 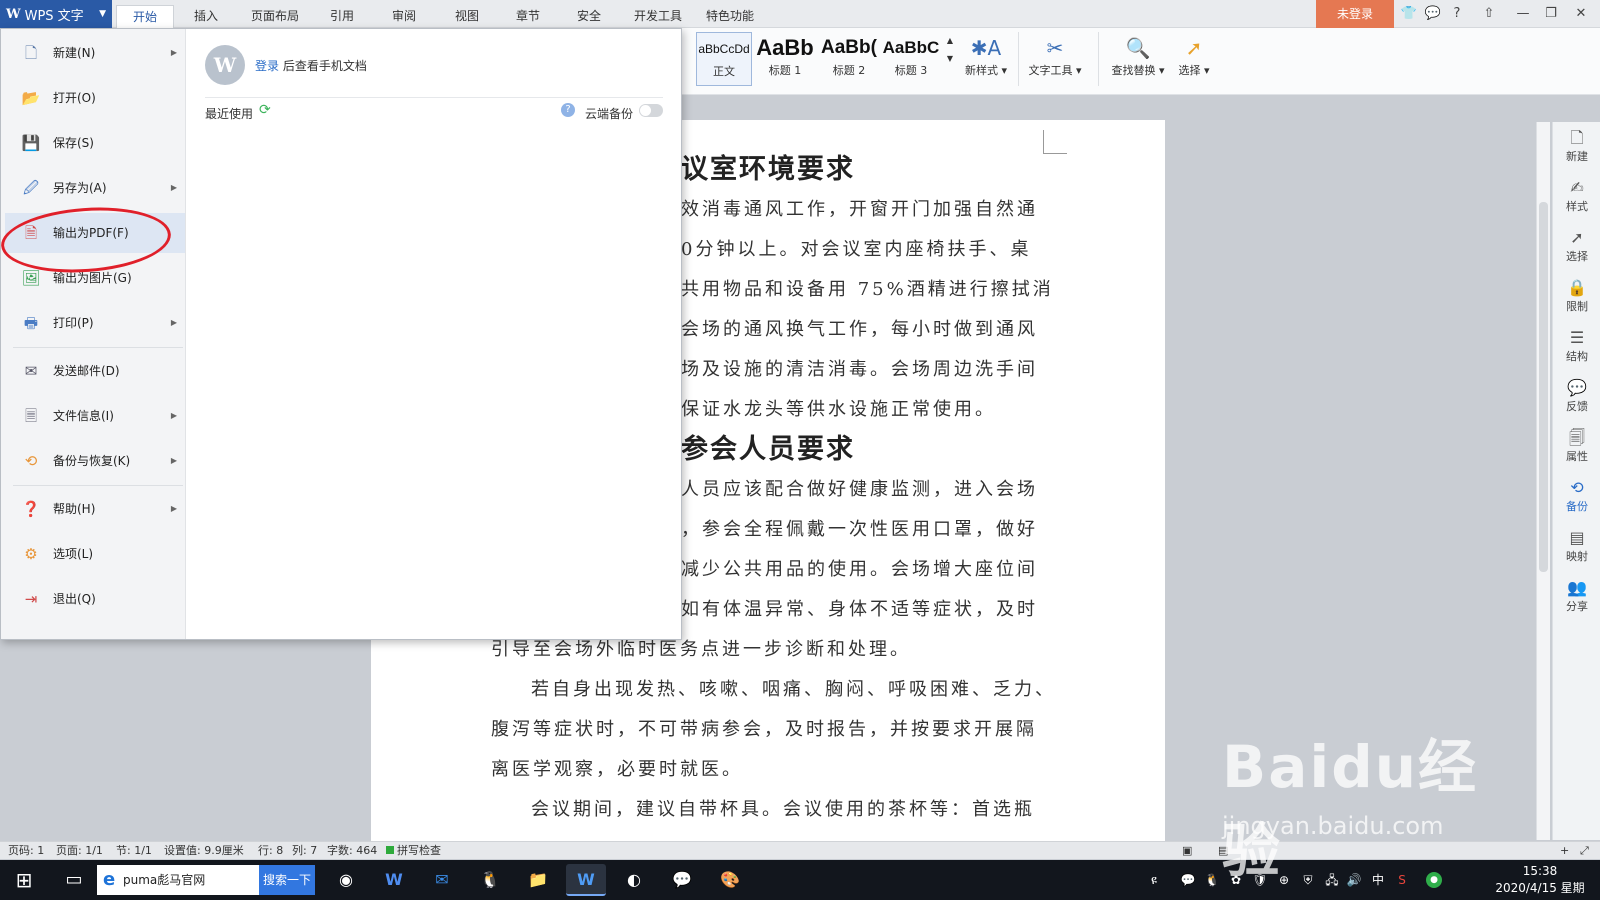 What do you see at coordinates (95, 371) in the screenshot?
I see `menu-item-send-mail: ✉ 发送邮件(D)` at bounding box center [95, 371].